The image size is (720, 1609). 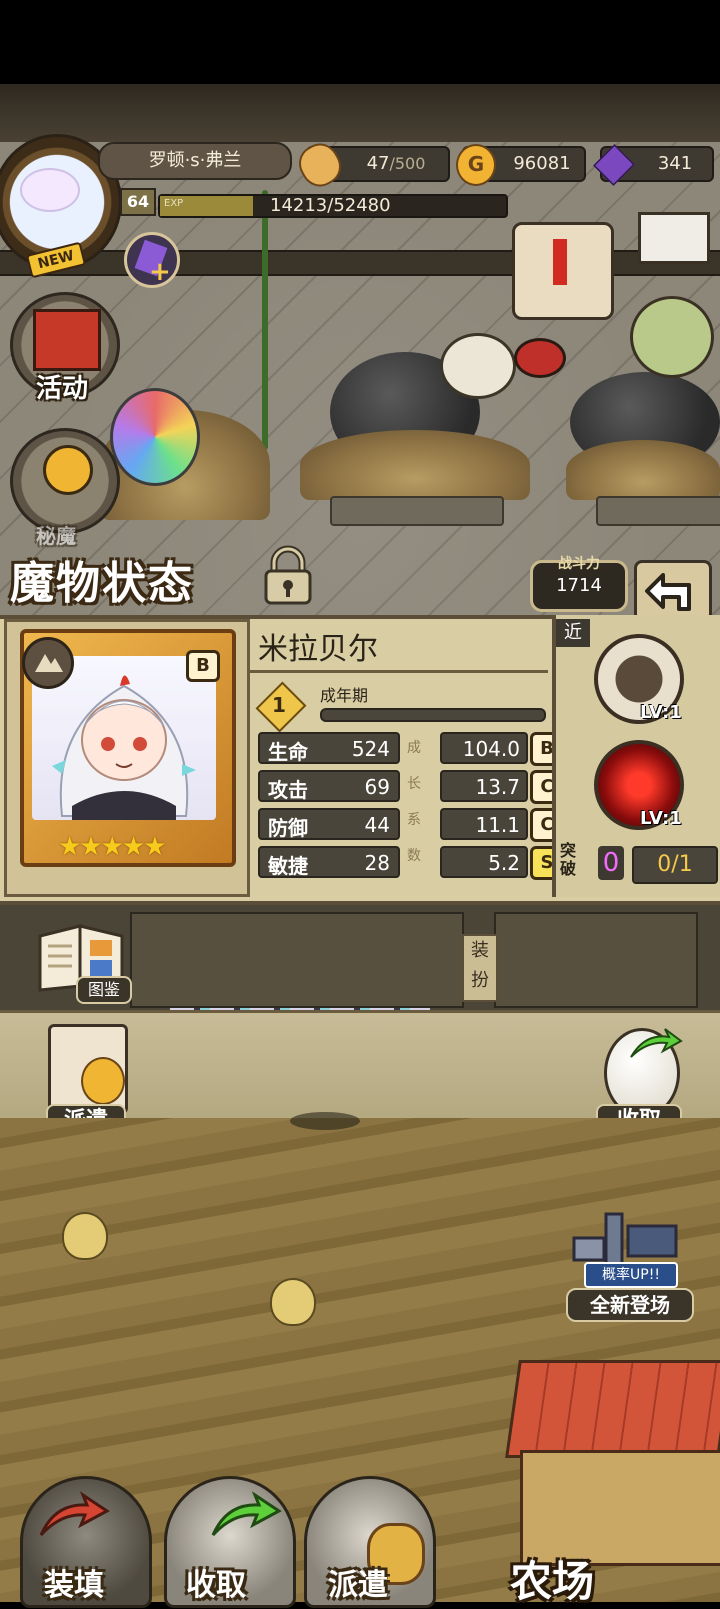 What do you see at coordinates (288, 828) in the screenshot?
I see `stat-name: 防御` at bounding box center [288, 828].